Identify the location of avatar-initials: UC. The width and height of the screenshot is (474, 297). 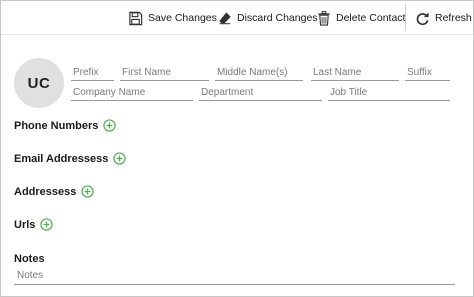
(39, 83).